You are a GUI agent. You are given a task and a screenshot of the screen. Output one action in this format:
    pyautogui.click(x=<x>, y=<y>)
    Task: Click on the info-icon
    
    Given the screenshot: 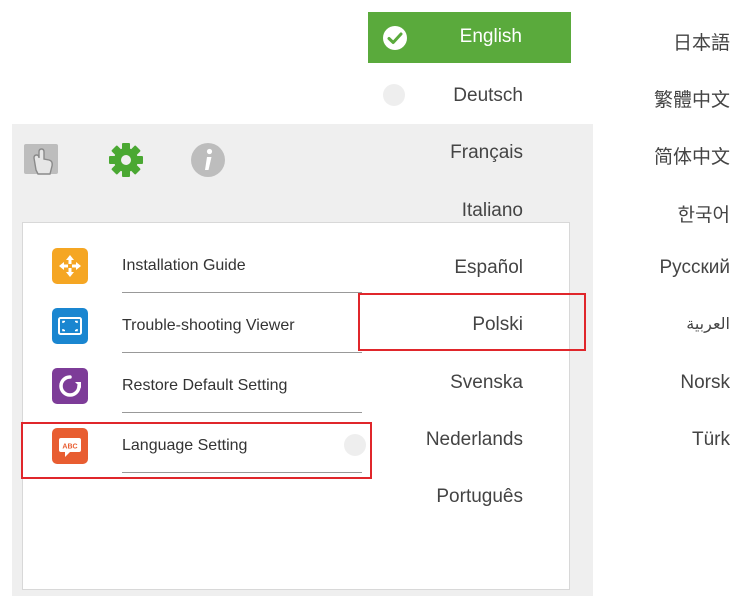 What is the action you would take?
    pyautogui.click(x=208, y=160)
    